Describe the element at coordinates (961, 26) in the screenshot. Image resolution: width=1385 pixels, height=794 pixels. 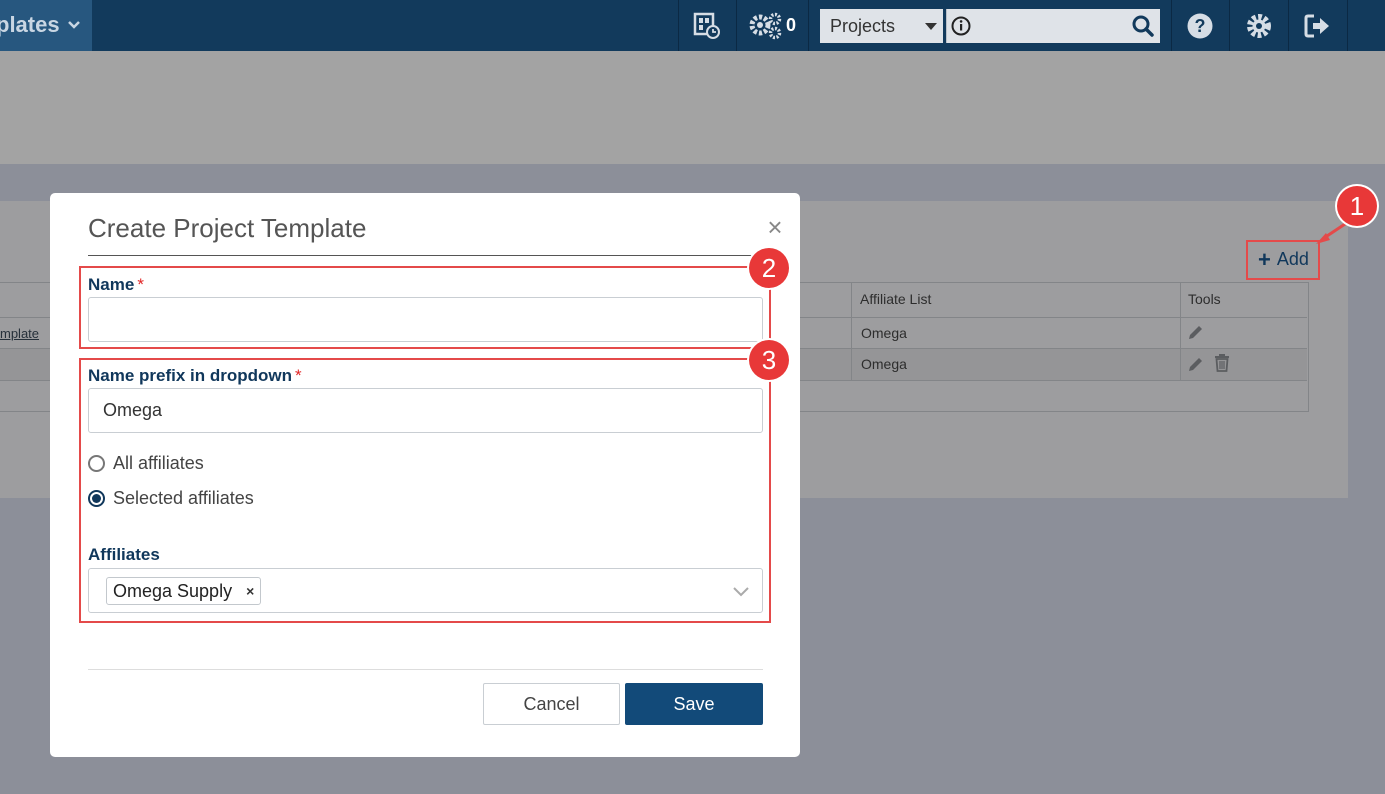
I see `info-icon` at that location.